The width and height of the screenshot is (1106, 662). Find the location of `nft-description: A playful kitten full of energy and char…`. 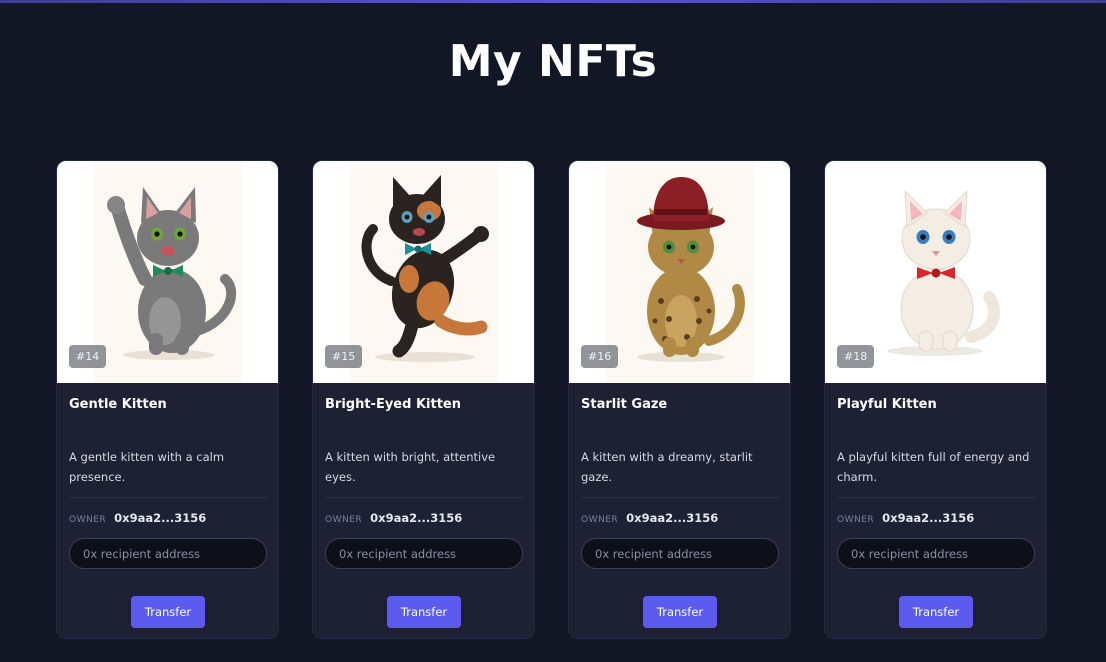

nft-description: A playful kitten full of energy and char… is located at coordinates (933, 467).